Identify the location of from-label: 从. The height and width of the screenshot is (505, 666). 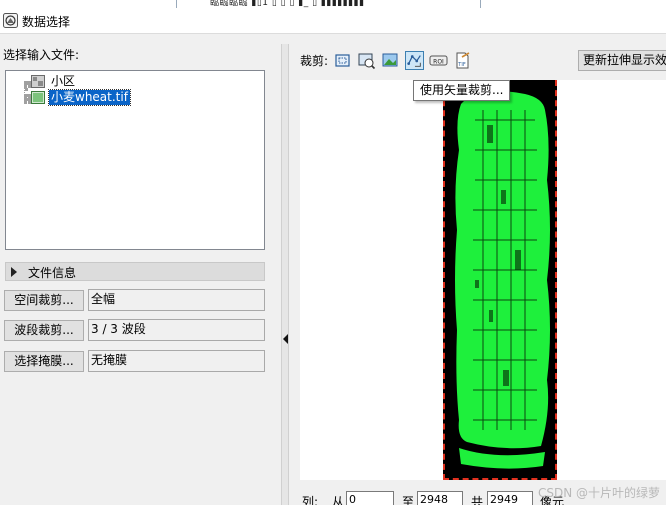
(338, 500).